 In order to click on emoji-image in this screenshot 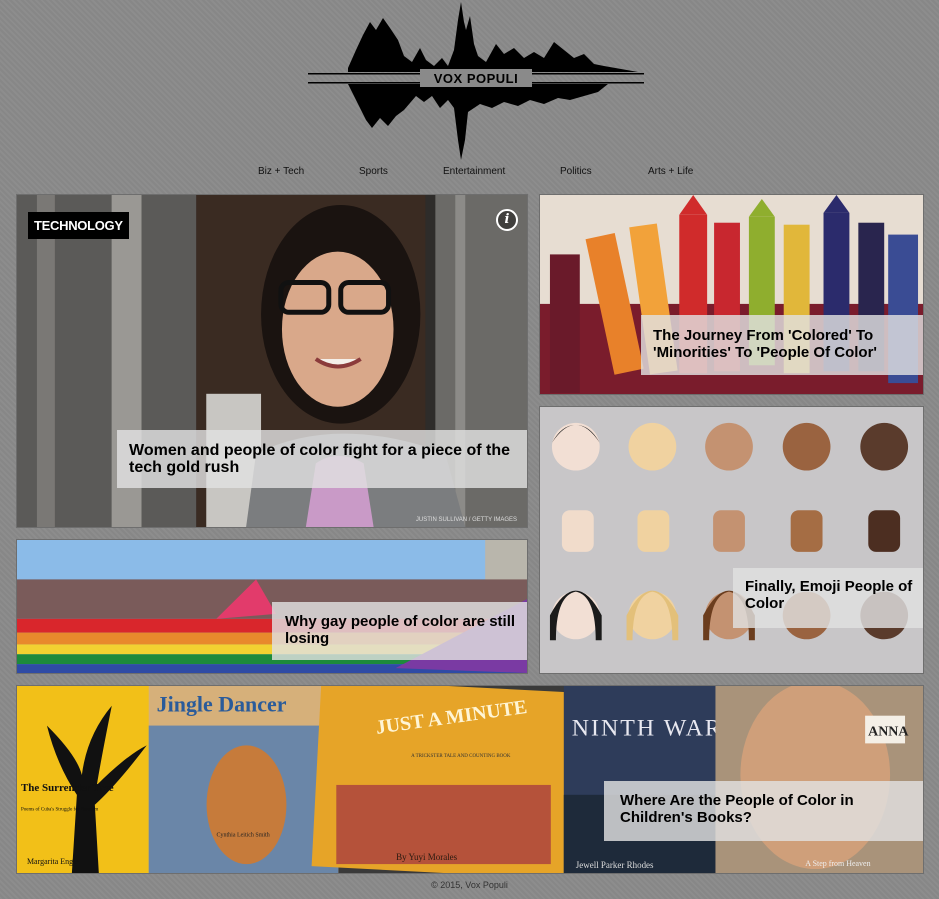, I will do `click(731, 540)`.